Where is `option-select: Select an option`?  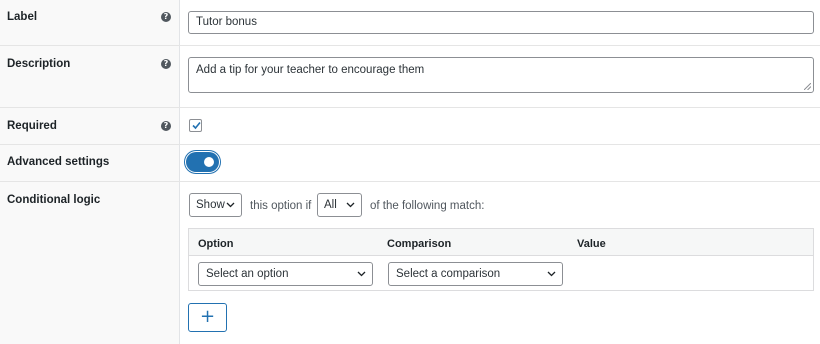 option-select: Select an option is located at coordinates (285, 274).